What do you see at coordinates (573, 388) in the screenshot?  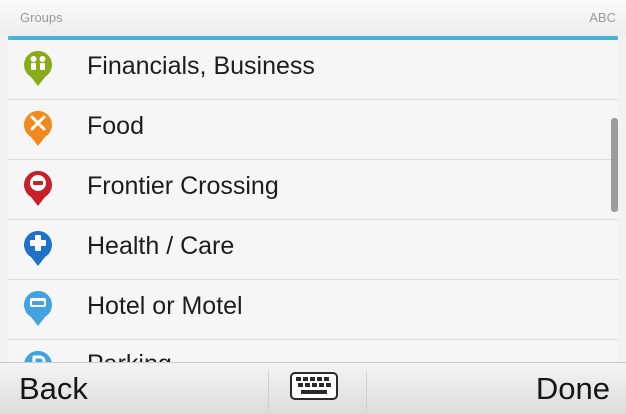 I see `done-button: Done` at bounding box center [573, 388].